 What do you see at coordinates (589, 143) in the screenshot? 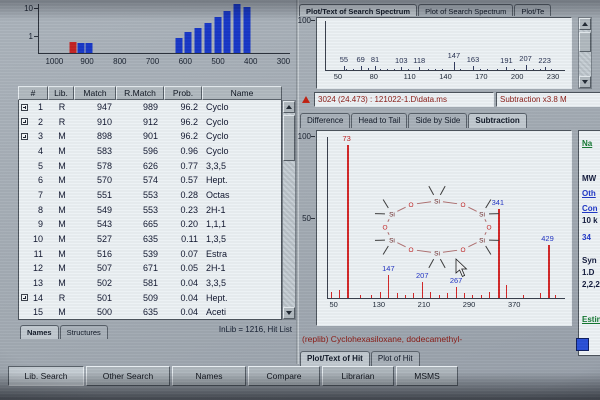
I see `info-field-label: Na` at bounding box center [589, 143].